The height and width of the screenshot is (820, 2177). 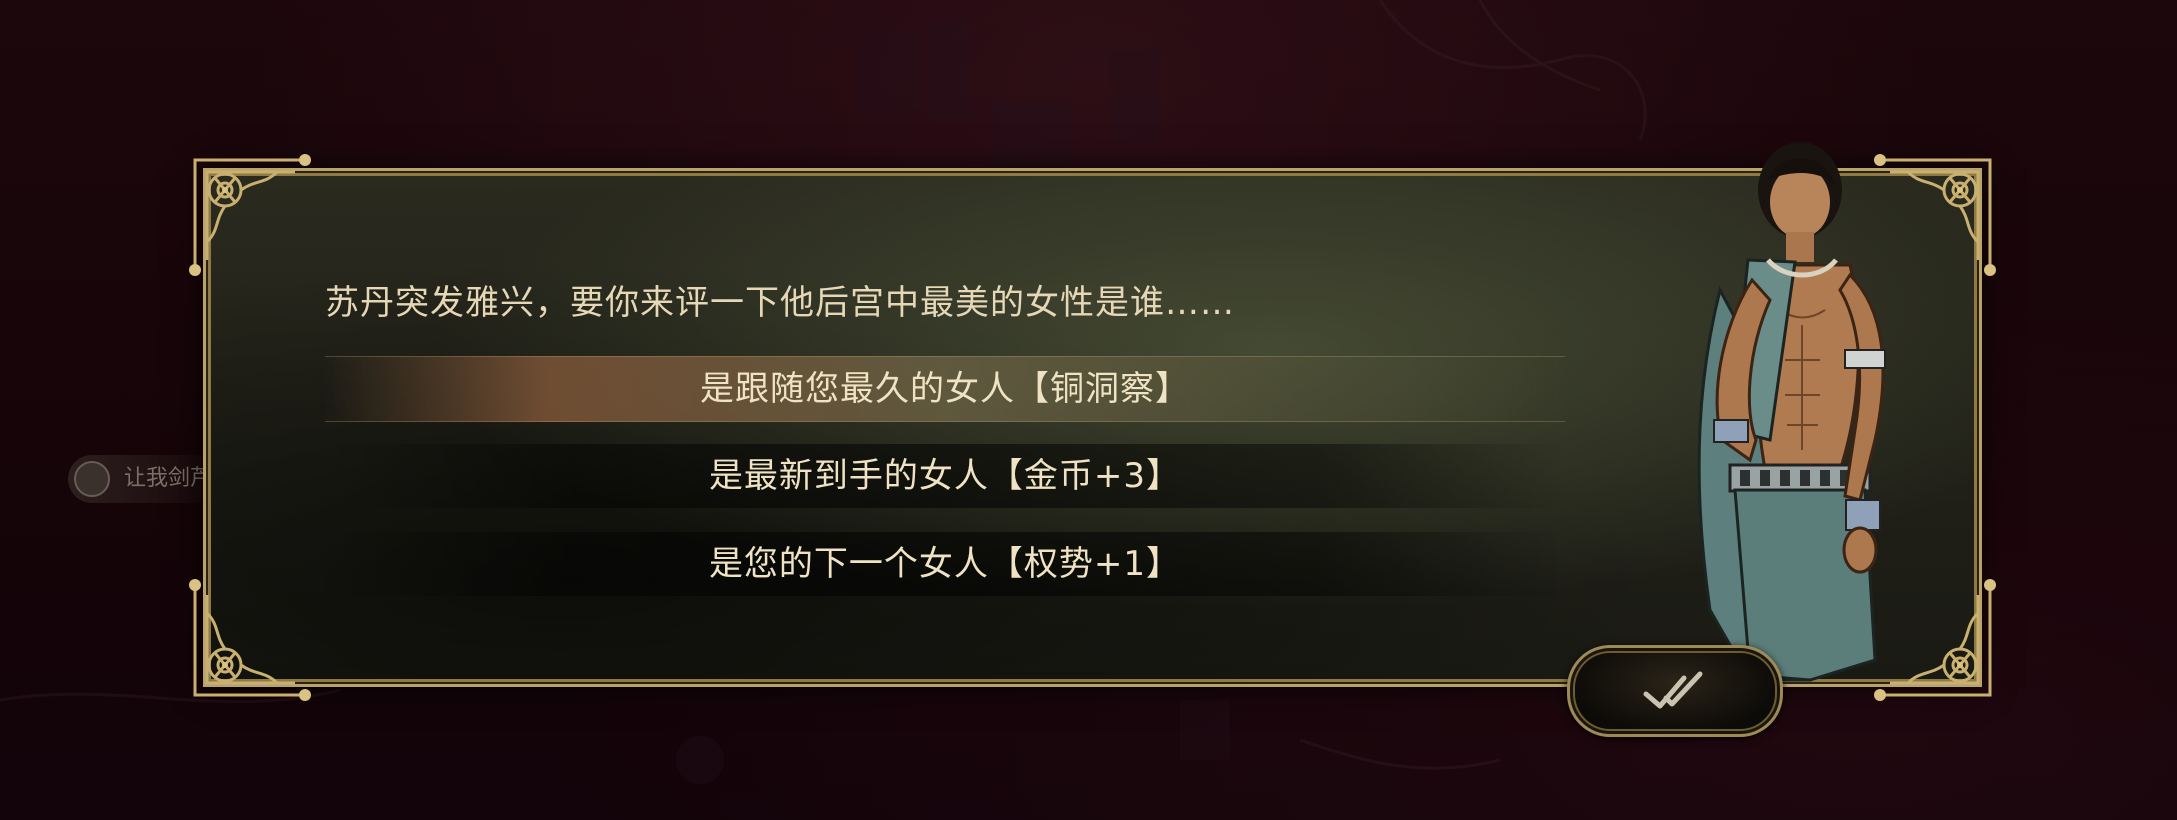 What do you see at coordinates (945, 389) in the screenshot?
I see `choice-option-1: 是跟随您最久的女人【铜洞察】` at bounding box center [945, 389].